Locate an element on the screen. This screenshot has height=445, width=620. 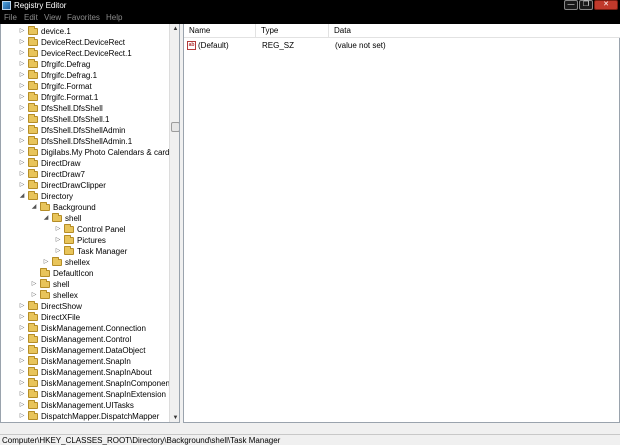
tree-node: ▷ Dfrgifc.Format.1 is located at coordinates (85, 97).